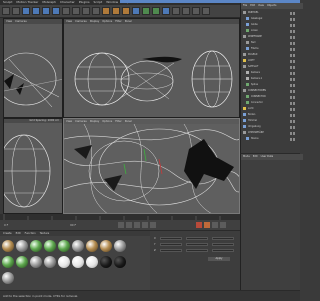 The image size is (320, 301). What do you see at coordinates (121, 225) in the screenshot?
I see `first-frame-icon` at bounding box center [121, 225].